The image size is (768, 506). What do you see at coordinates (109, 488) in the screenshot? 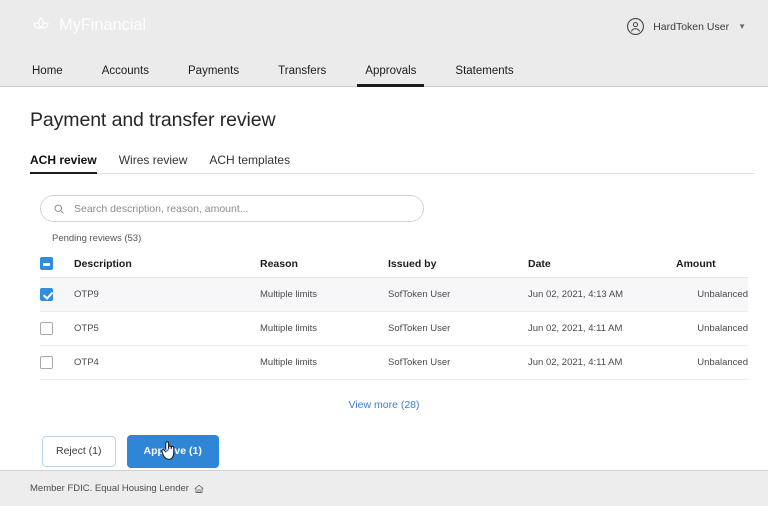
I see `footer-legal-text: Member FDIC. Equal Housing Lender` at bounding box center [109, 488].